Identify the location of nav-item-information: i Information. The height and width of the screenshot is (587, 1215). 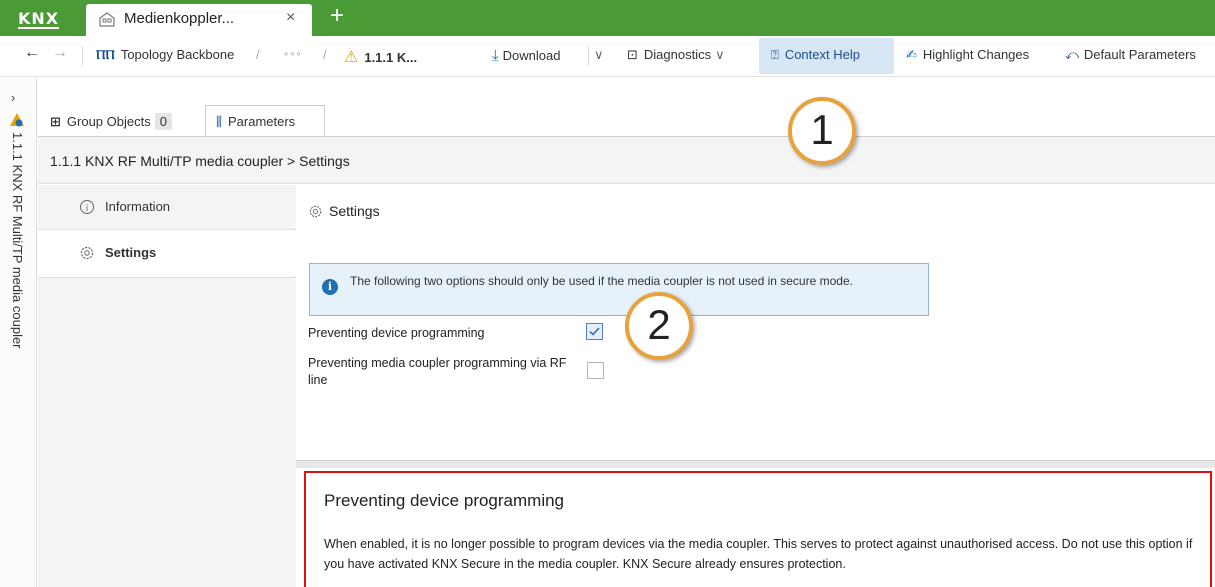
(167, 207).